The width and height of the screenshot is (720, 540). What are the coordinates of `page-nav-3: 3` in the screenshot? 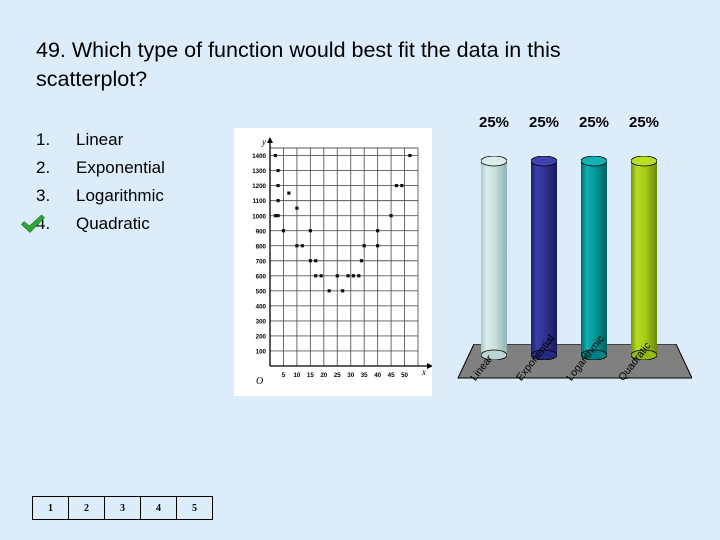 It's located at (122, 508).